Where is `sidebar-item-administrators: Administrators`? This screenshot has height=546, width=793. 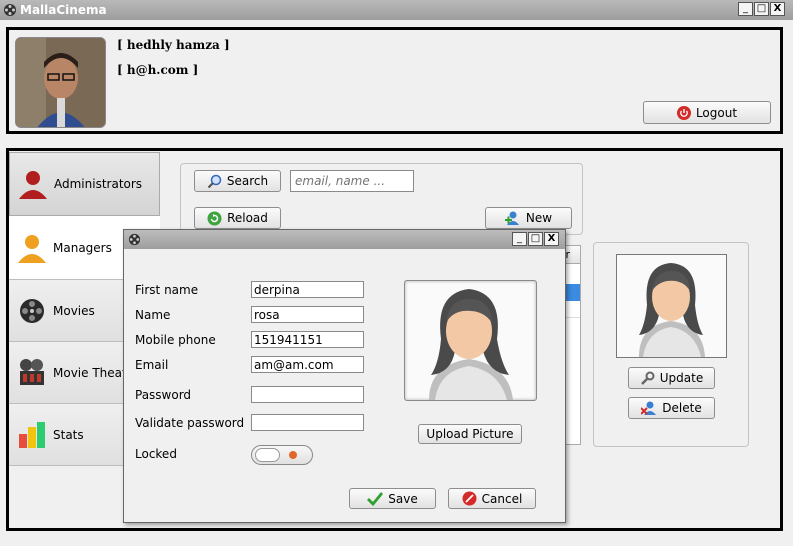 sidebar-item-administrators: Administrators is located at coordinates (84, 184).